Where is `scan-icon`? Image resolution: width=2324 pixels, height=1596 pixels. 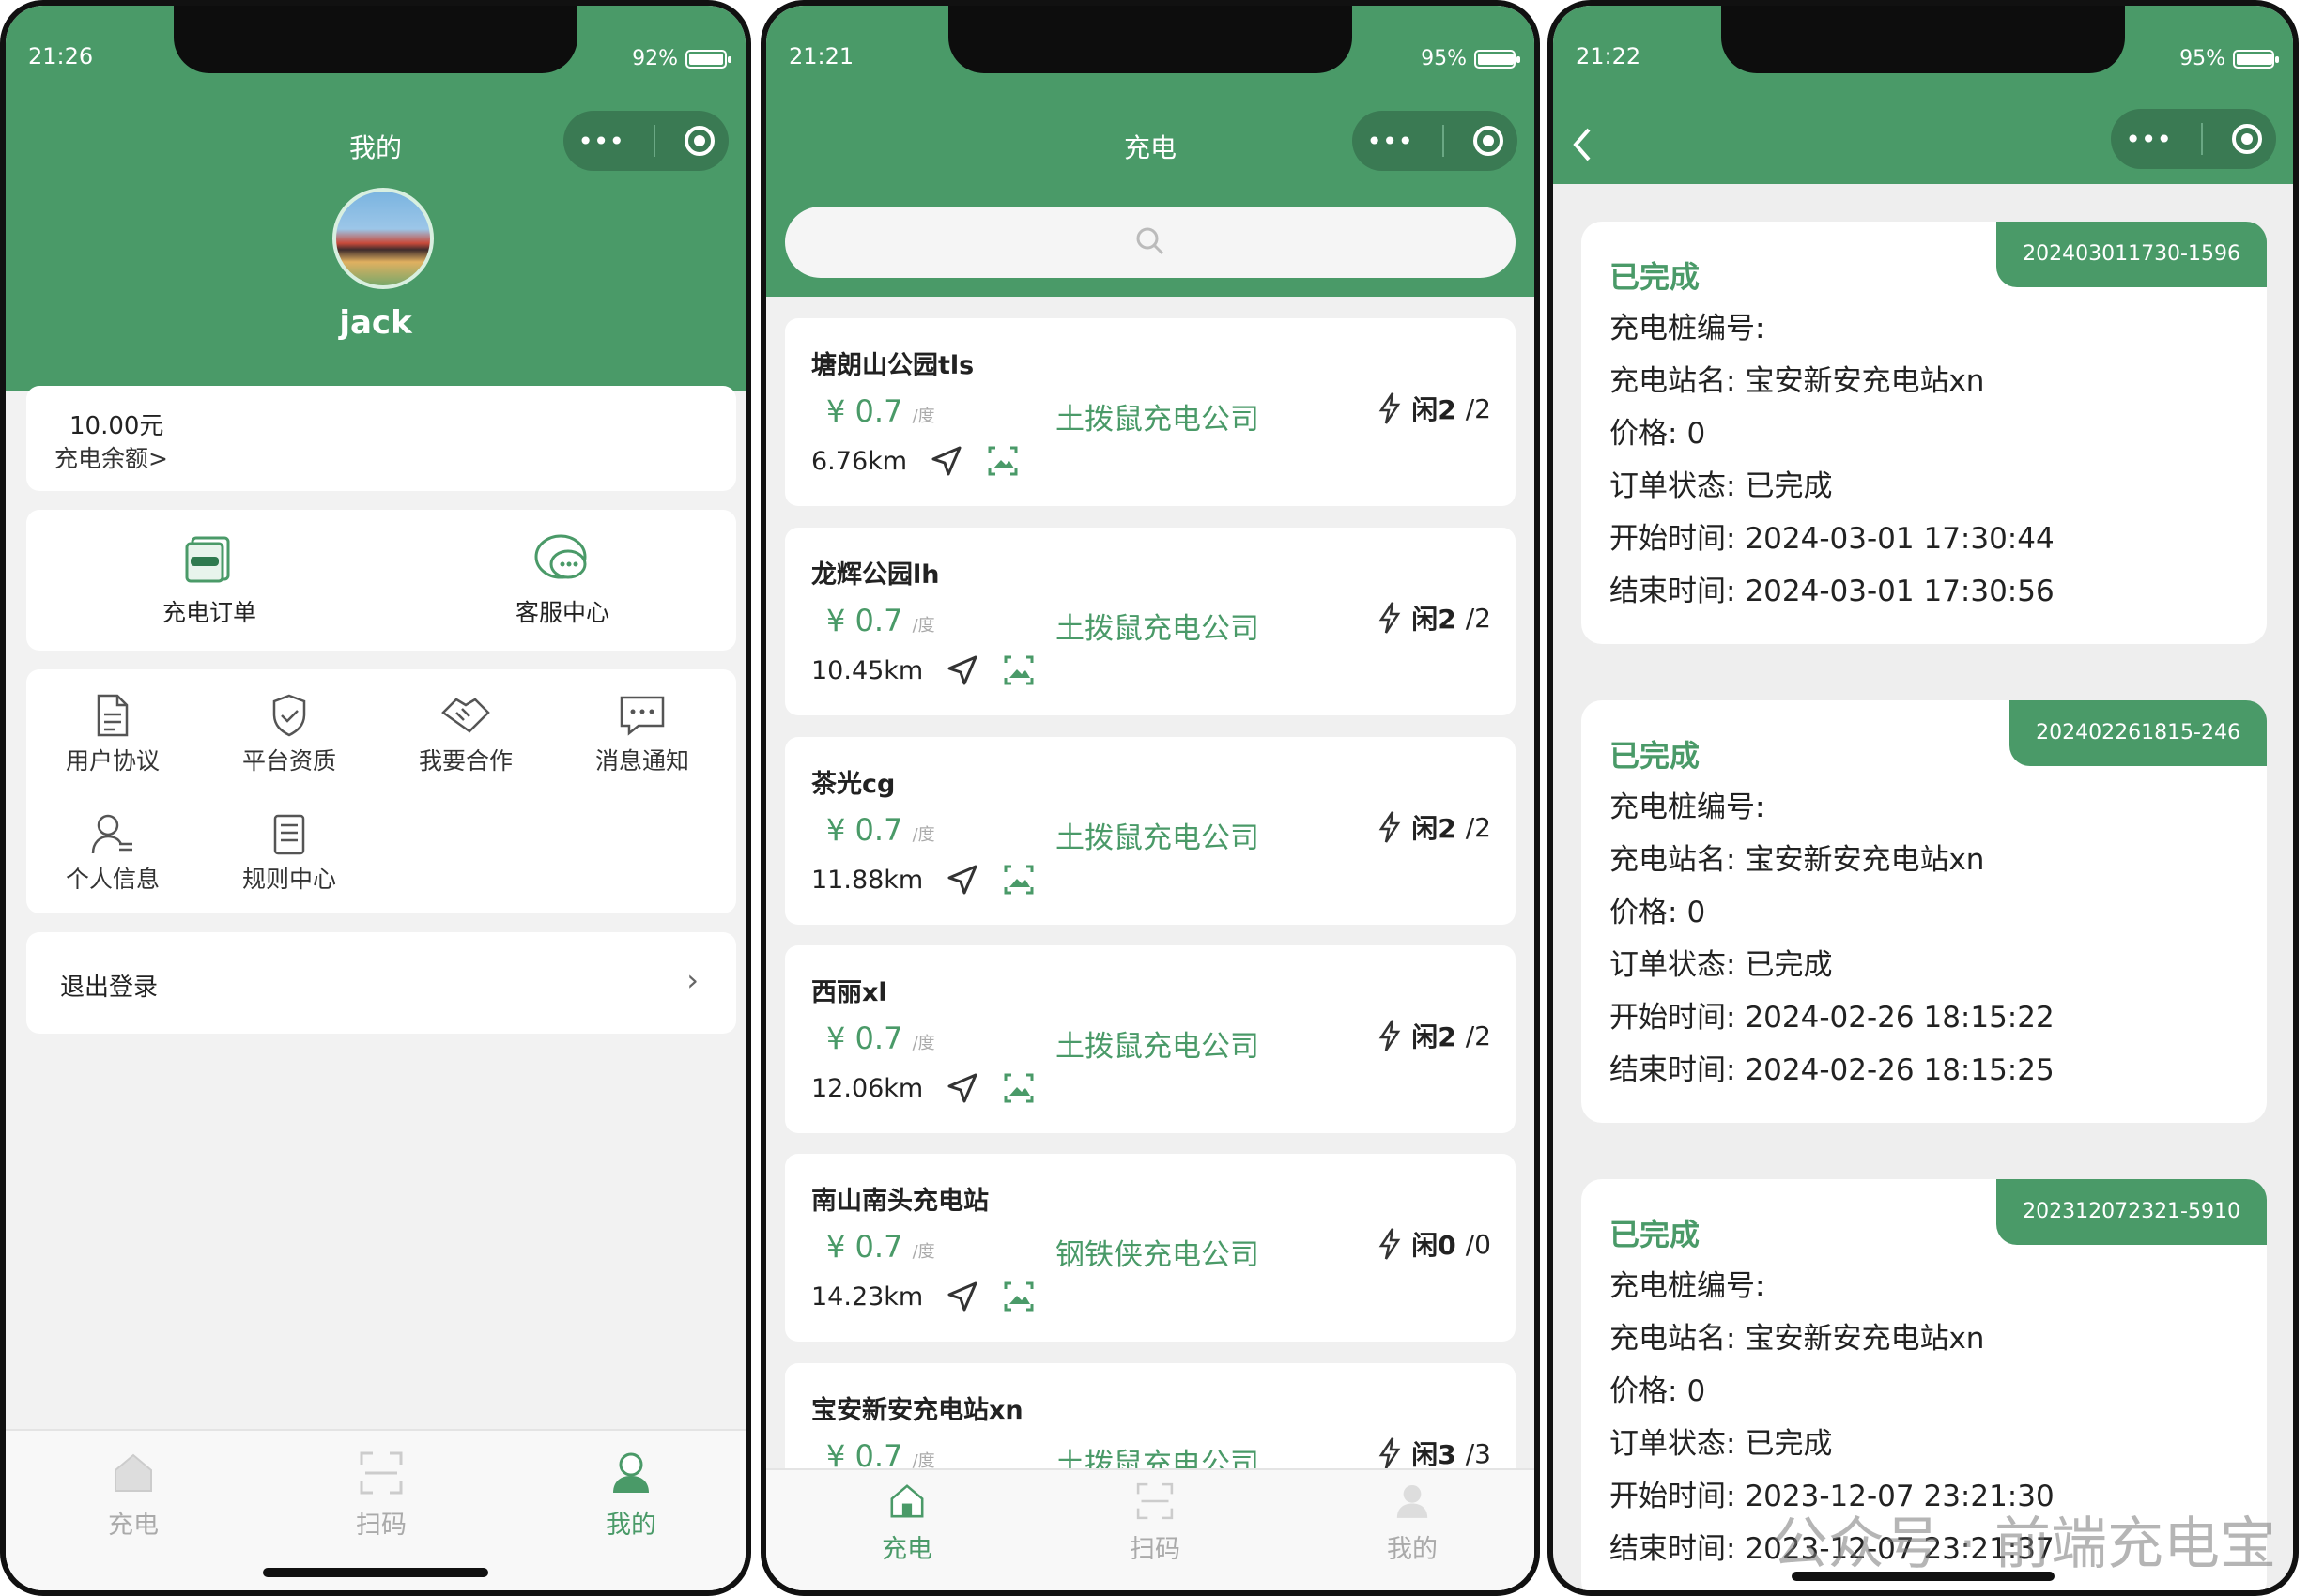 scan-icon is located at coordinates (1155, 1501).